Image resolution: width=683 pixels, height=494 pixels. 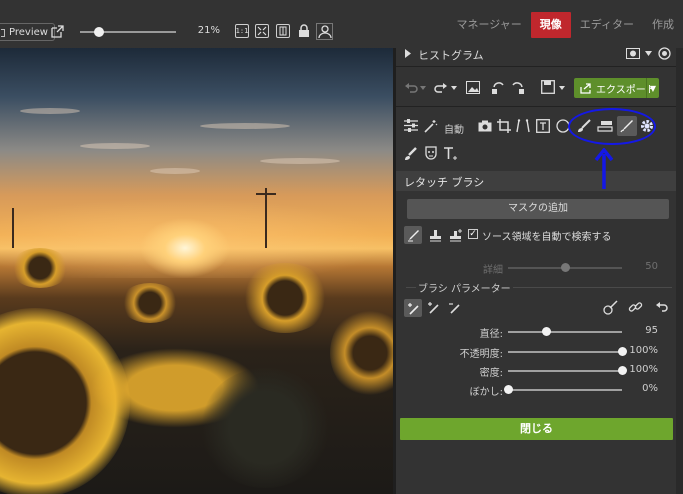 What do you see at coordinates (565, 267) in the screenshot?
I see `detail-slider-knob` at bounding box center [565, 267].